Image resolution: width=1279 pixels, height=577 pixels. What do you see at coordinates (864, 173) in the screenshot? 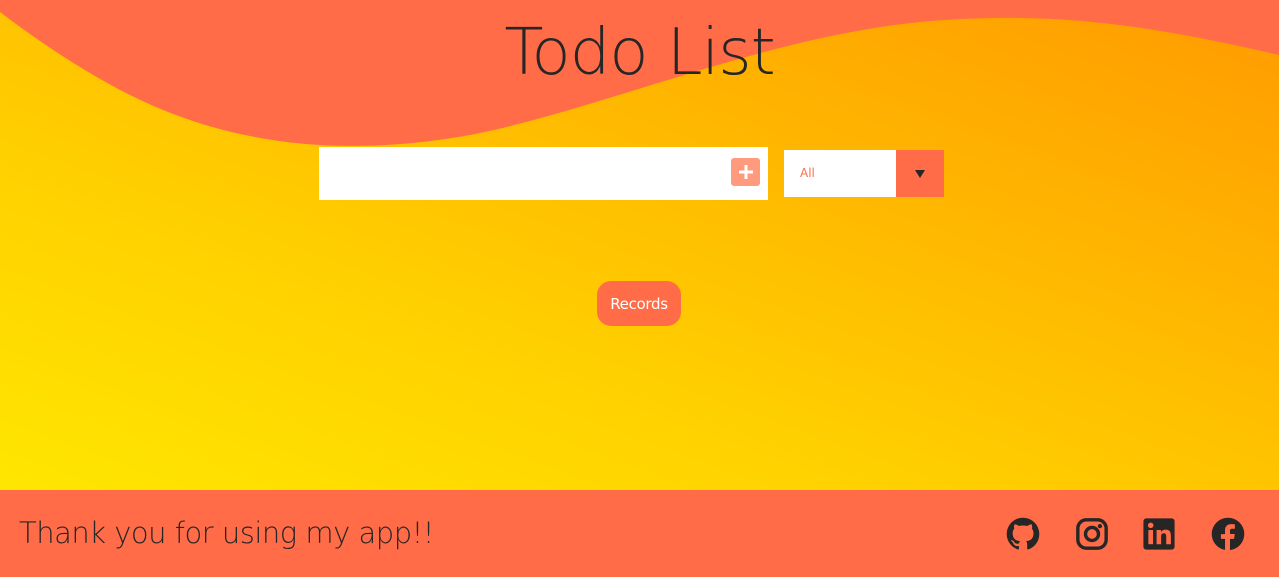
I see `filter-select: All` at bounding box center [864, 173].